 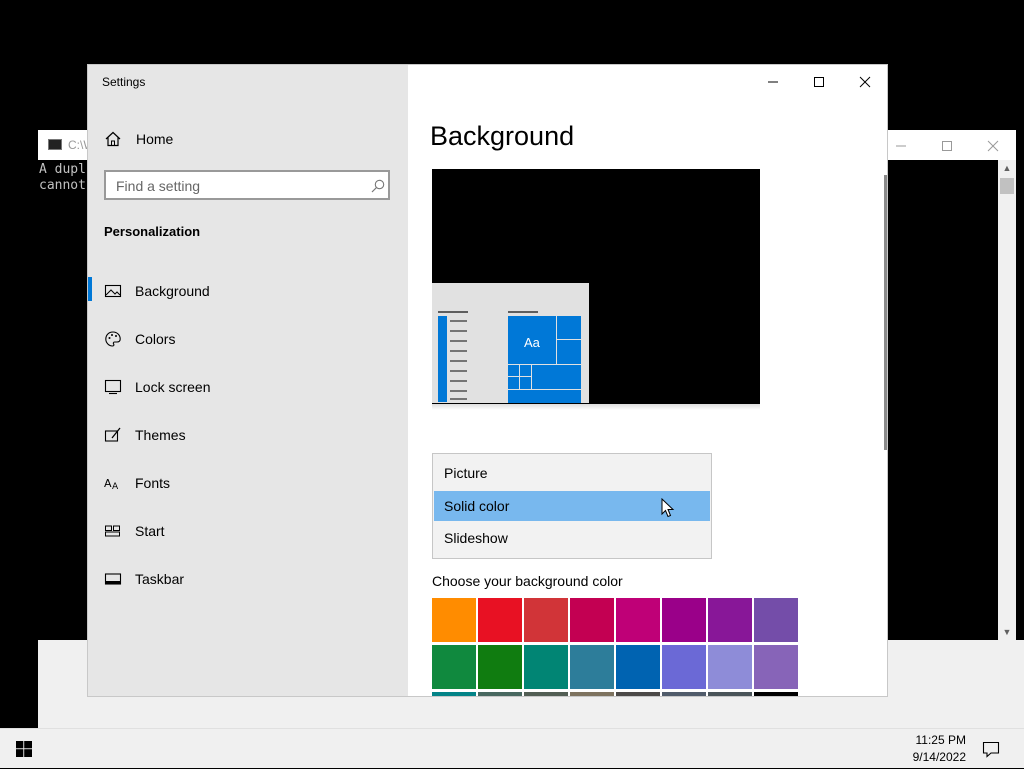 What do you see at coordinates (113, 579) in the screenshot?
I see `taskbar-icon` at bounding box center [113, 579].